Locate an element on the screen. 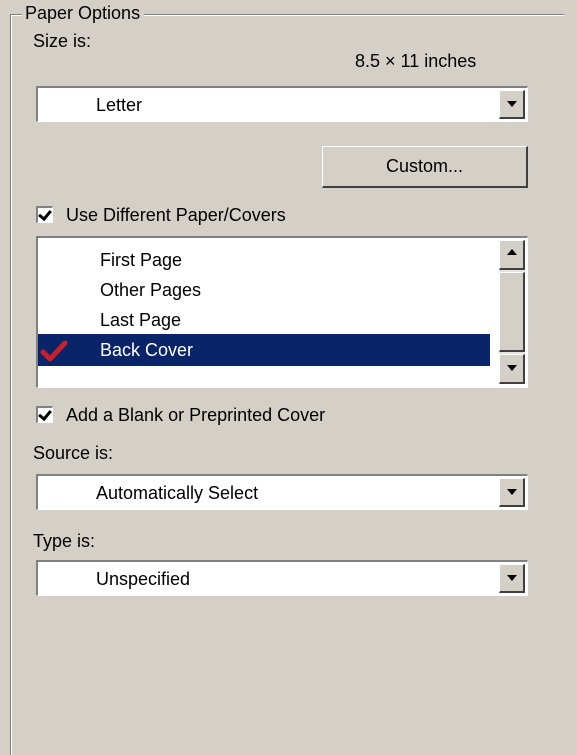  scroll-thumb is located at coordinates (512, 312).